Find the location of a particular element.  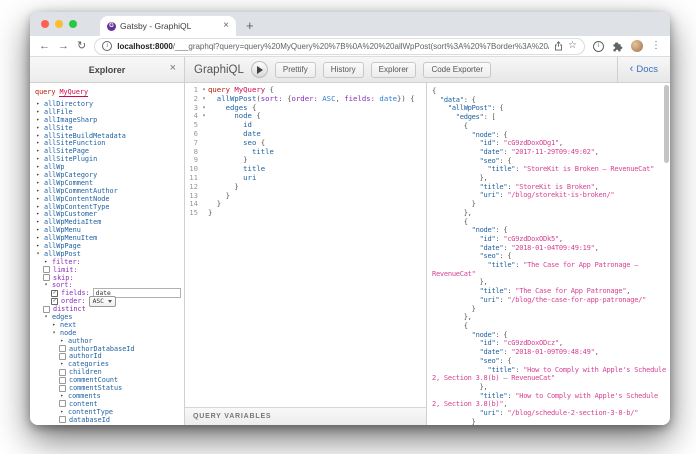

field-label: allWpMenu is located at coordinates (62, 230).